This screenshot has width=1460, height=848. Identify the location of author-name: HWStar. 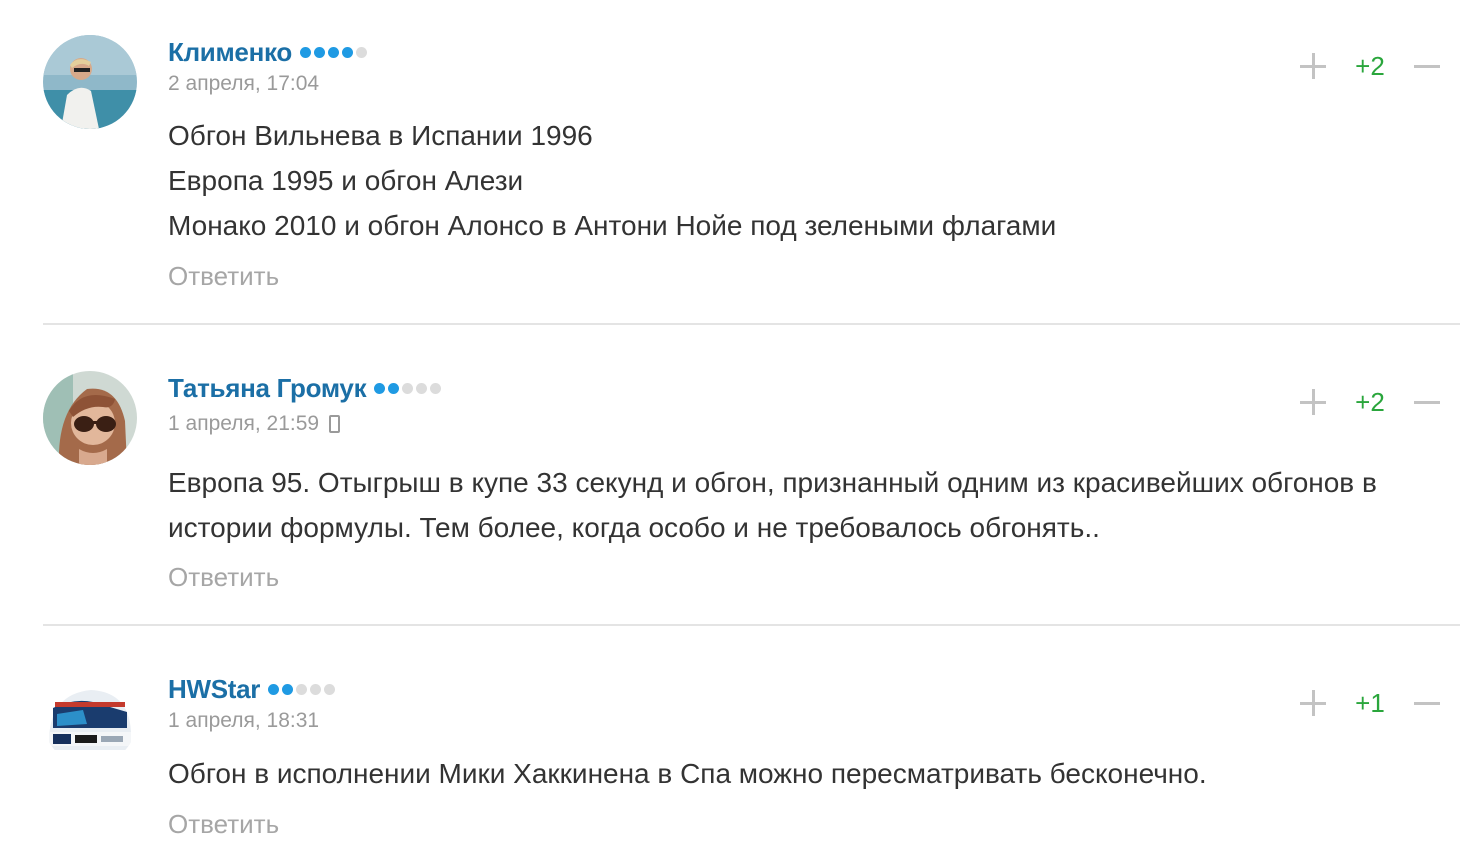
(214, 689).